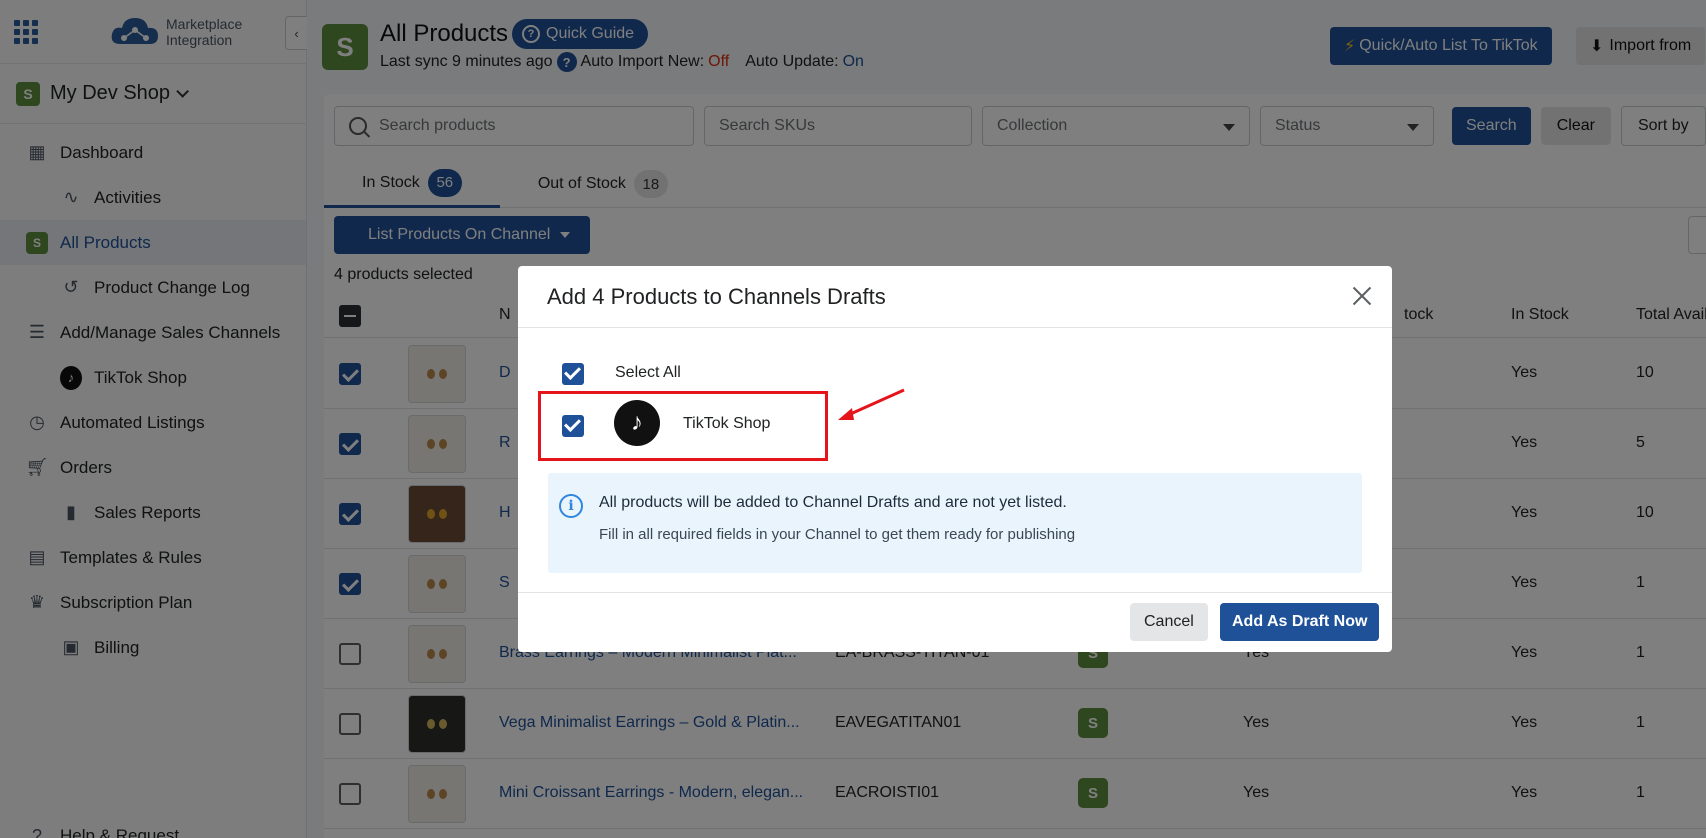 This screenshot has width=1706, height=838. Describe the element at coordinates (871, 404) in the screenshot. I see `annotation-arrow-icon` at that location.